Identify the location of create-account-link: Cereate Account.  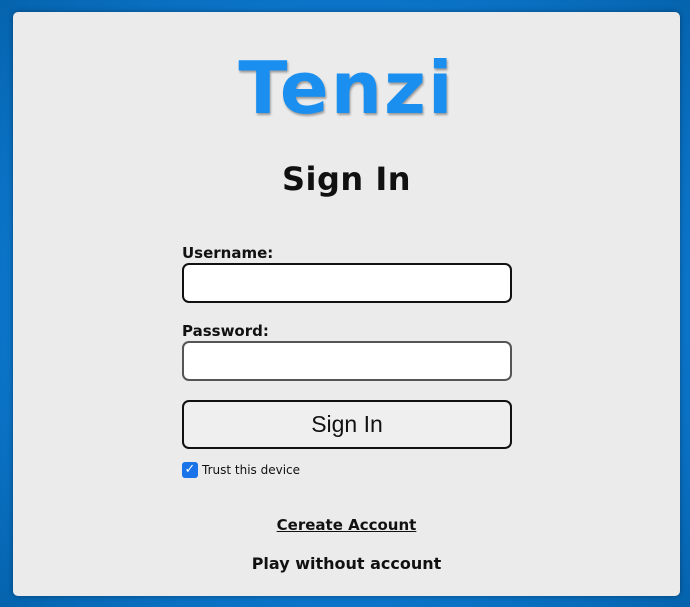
(347, 525).